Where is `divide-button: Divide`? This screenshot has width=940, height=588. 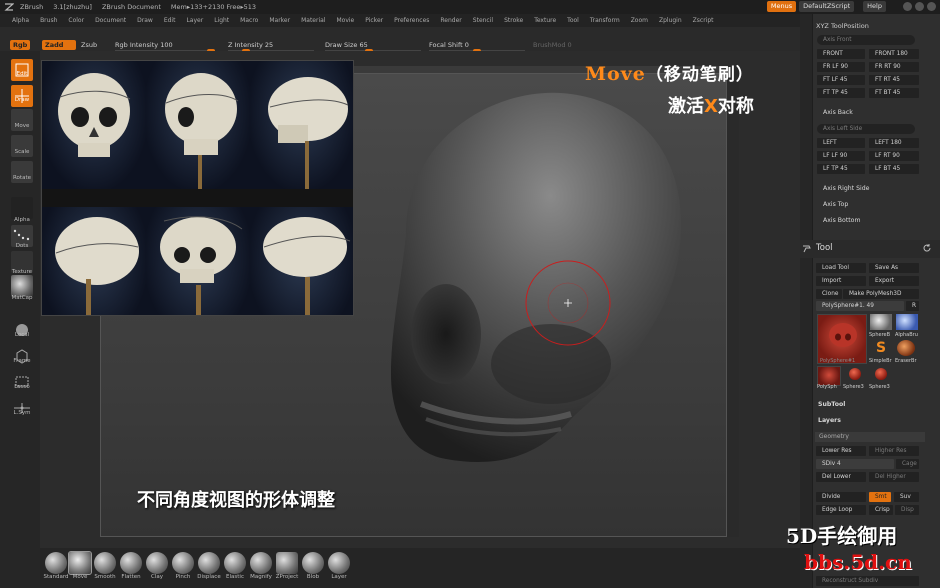 divide-button: Divide is located at coordinates (841, 497).